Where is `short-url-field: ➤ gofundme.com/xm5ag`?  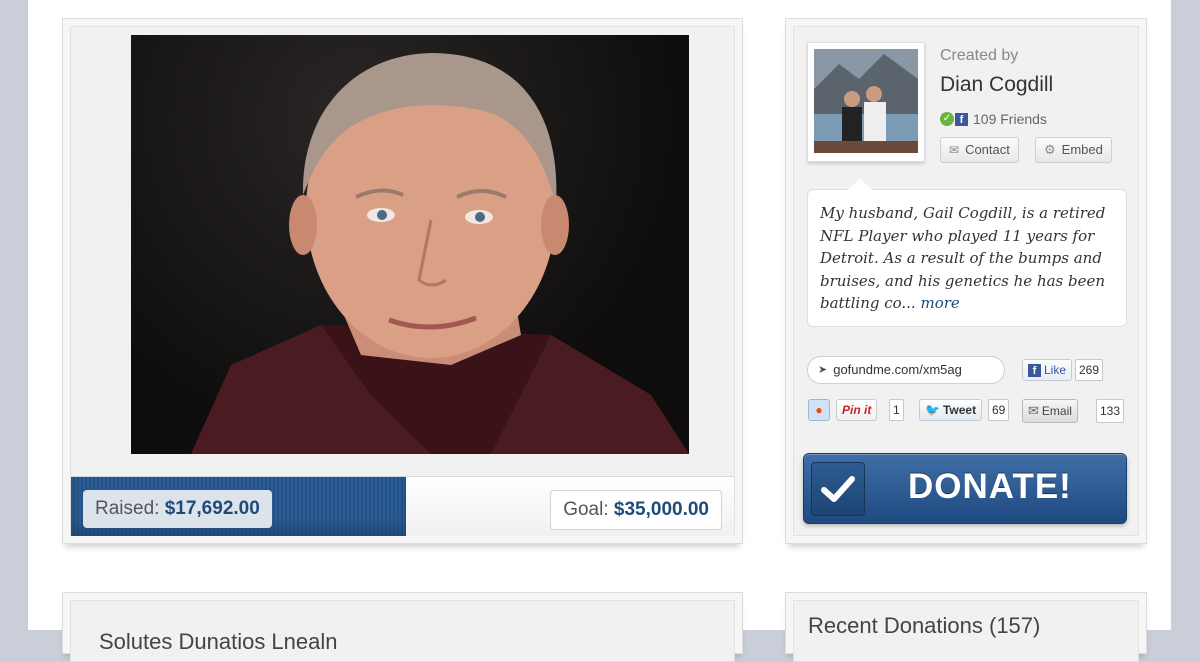
short-url-field: ➤ gofundme.com/xm5ag is located at coordinates (906, 370).